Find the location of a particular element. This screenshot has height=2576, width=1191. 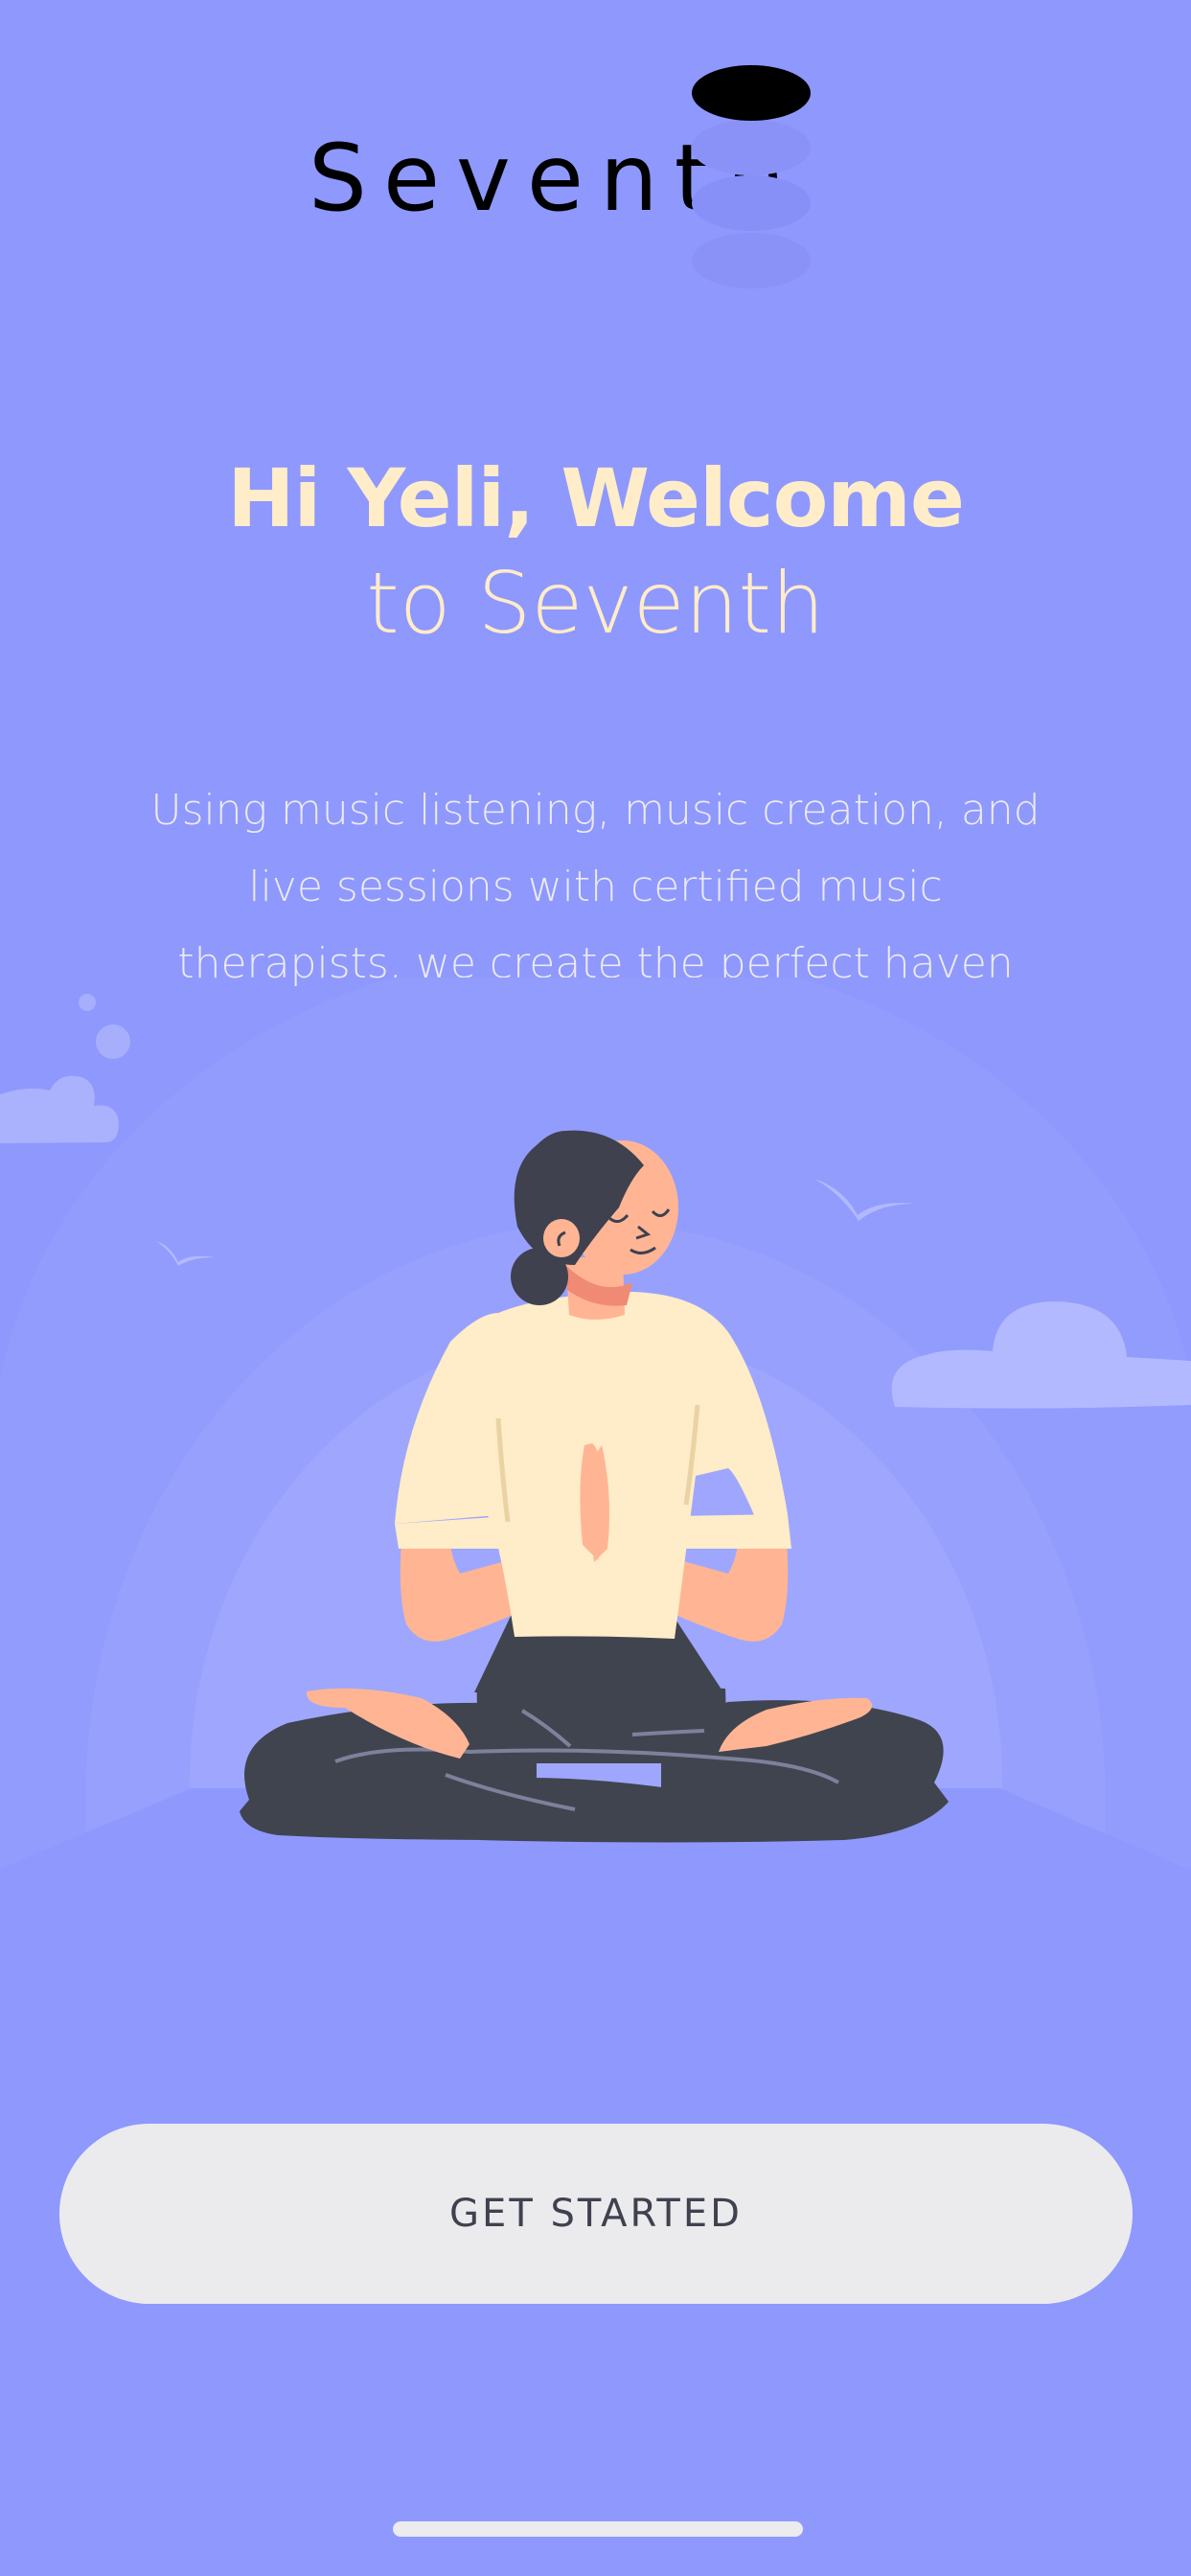

stacked-discs-icon is located at coordinates (751, 176).